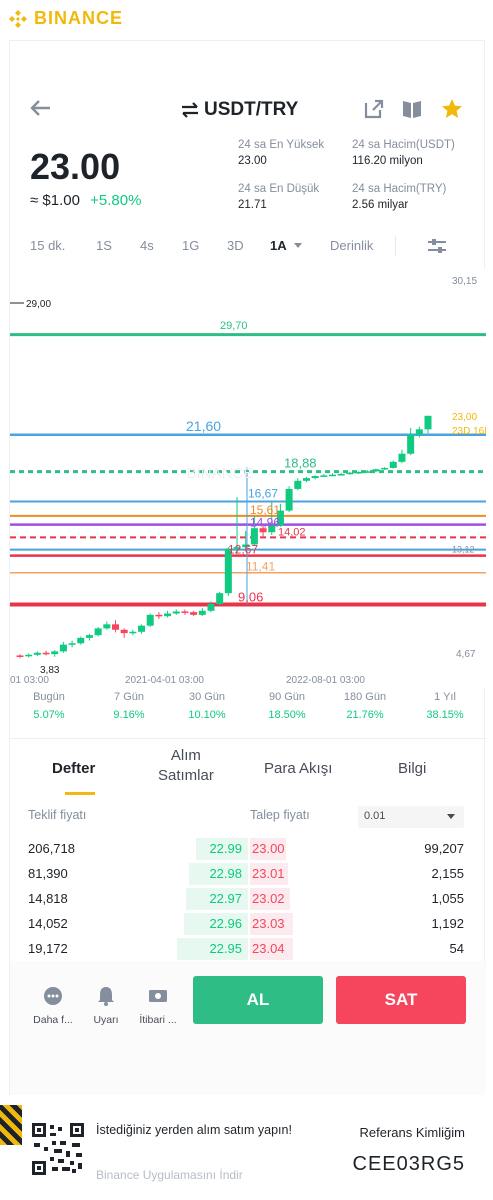 The image size is (493, 1200). Describe the element at coordinates (268, 948) in the screenshot. I see `ask-price: 23.04` at that location.